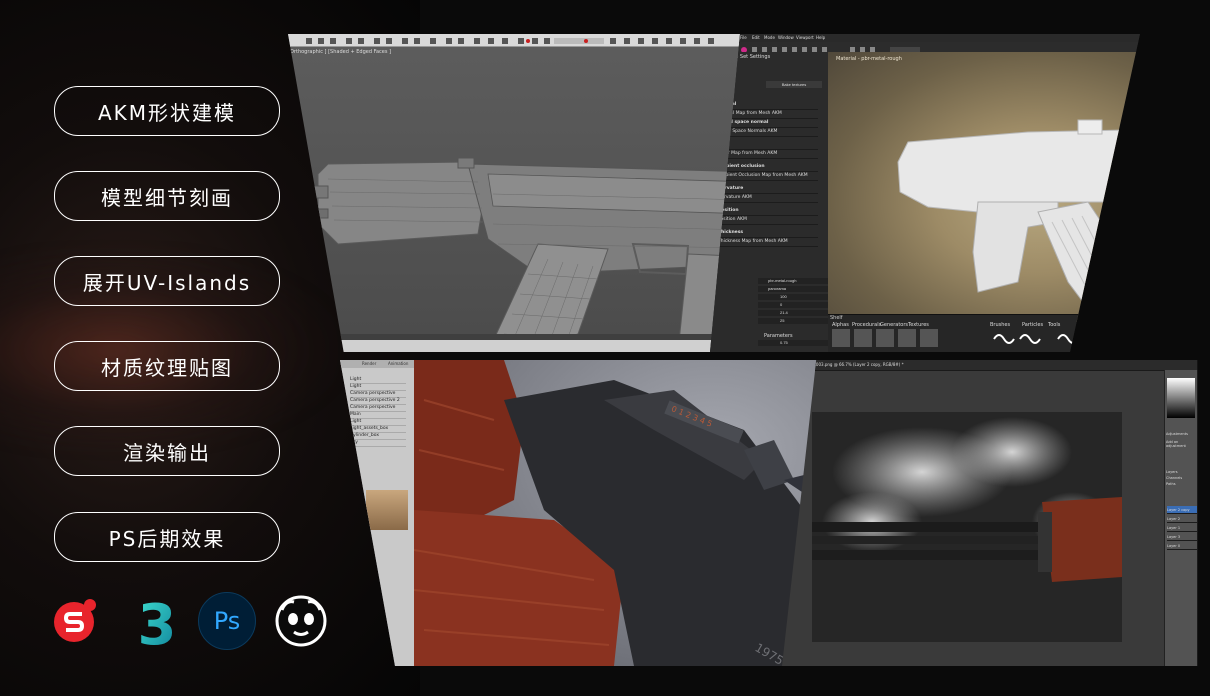 The width and height of the screenshot is (1210, 696). I want to click on menu-item-rendering: 渲染输出, so click(167, 451).